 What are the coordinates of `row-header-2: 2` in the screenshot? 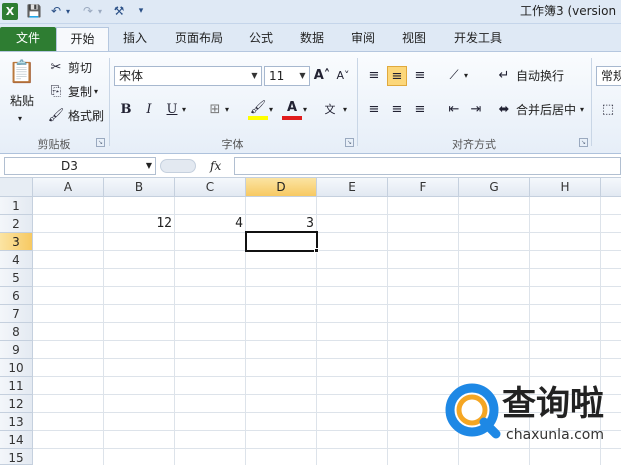 It's located at (16, 224).